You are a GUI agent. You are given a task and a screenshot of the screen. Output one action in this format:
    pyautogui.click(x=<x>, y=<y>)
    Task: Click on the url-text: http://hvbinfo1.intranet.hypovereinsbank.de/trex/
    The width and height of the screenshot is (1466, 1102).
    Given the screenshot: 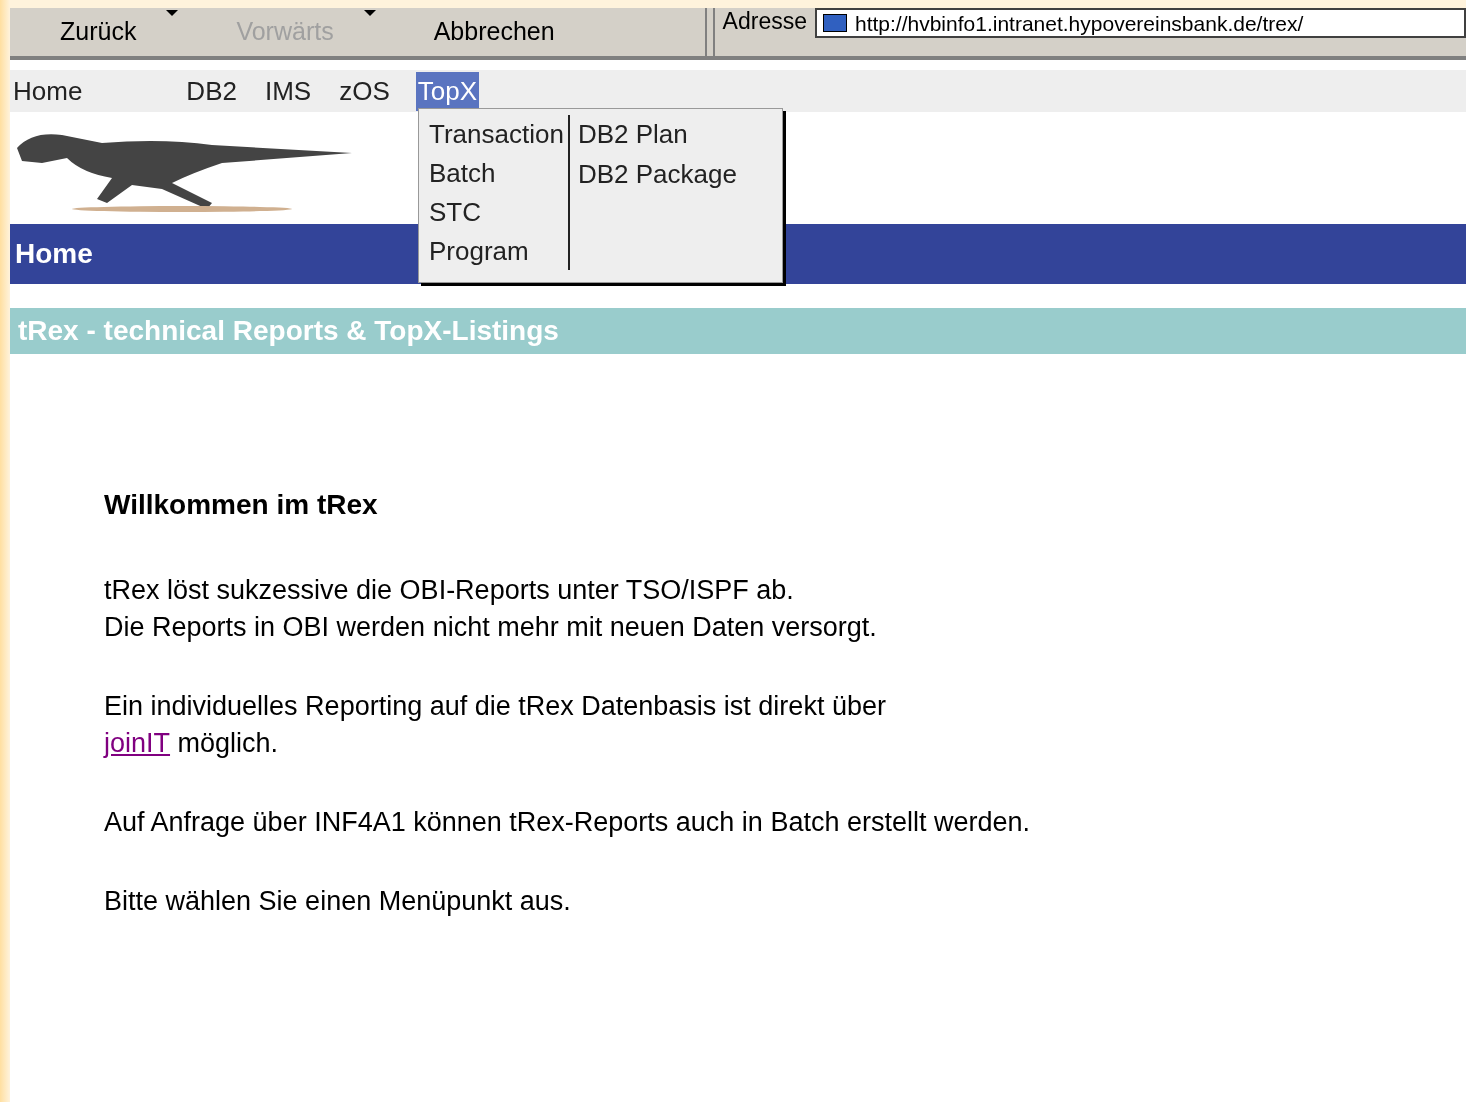 What is the action you would take?
    pyautogui.click(x=1079, y=23)
    